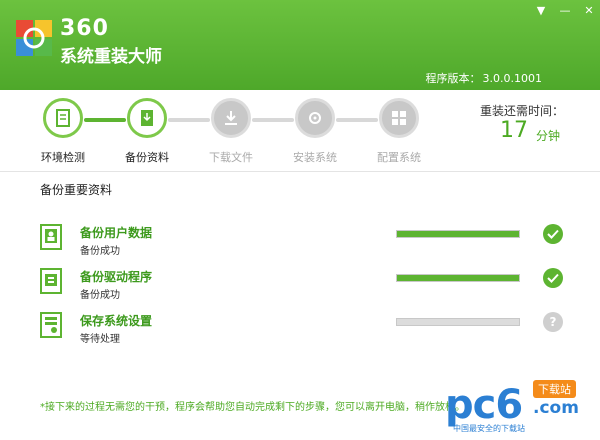  Describe the element at coordinates (51, 237) in the screenshot. I see `user-data-icon` at that location.